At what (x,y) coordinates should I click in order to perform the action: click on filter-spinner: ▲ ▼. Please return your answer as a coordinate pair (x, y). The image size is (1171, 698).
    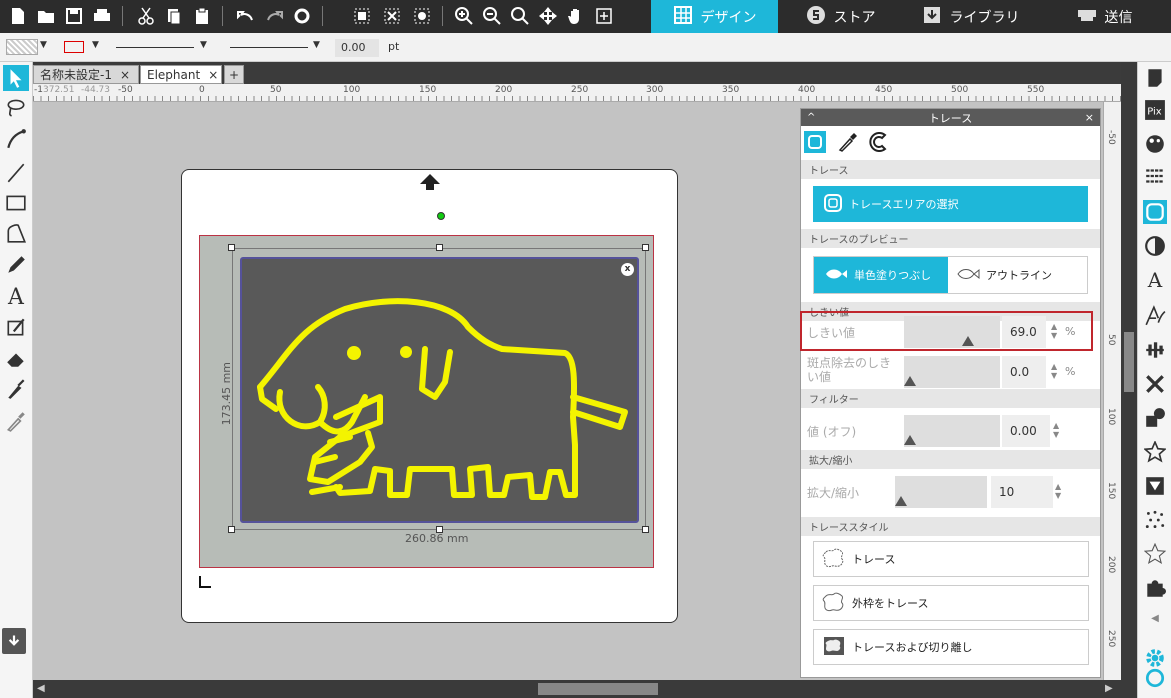
    Looking at the image, I should click on (1056, 430).